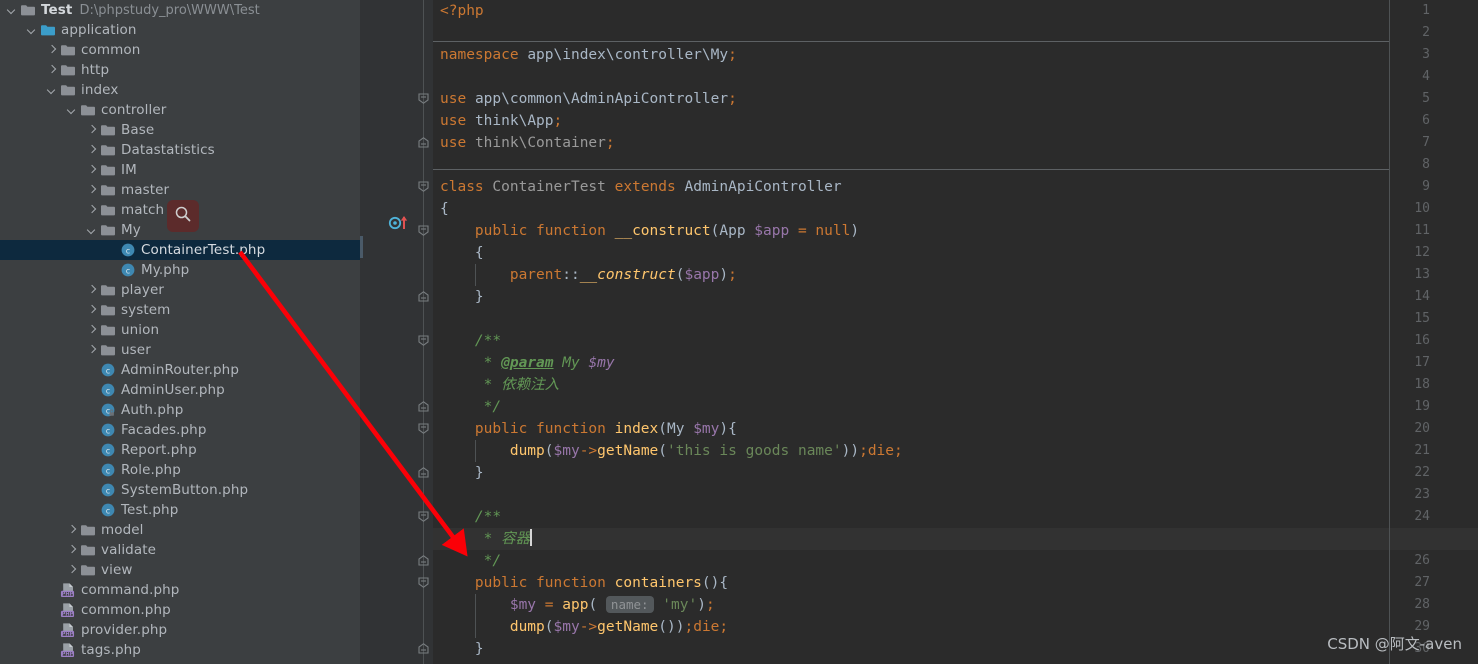 The image size is (1478, 664). Describe the element at coordinates (955, 275) in the screenshot. I see `code-line: parent::__construct($app);` at that location.